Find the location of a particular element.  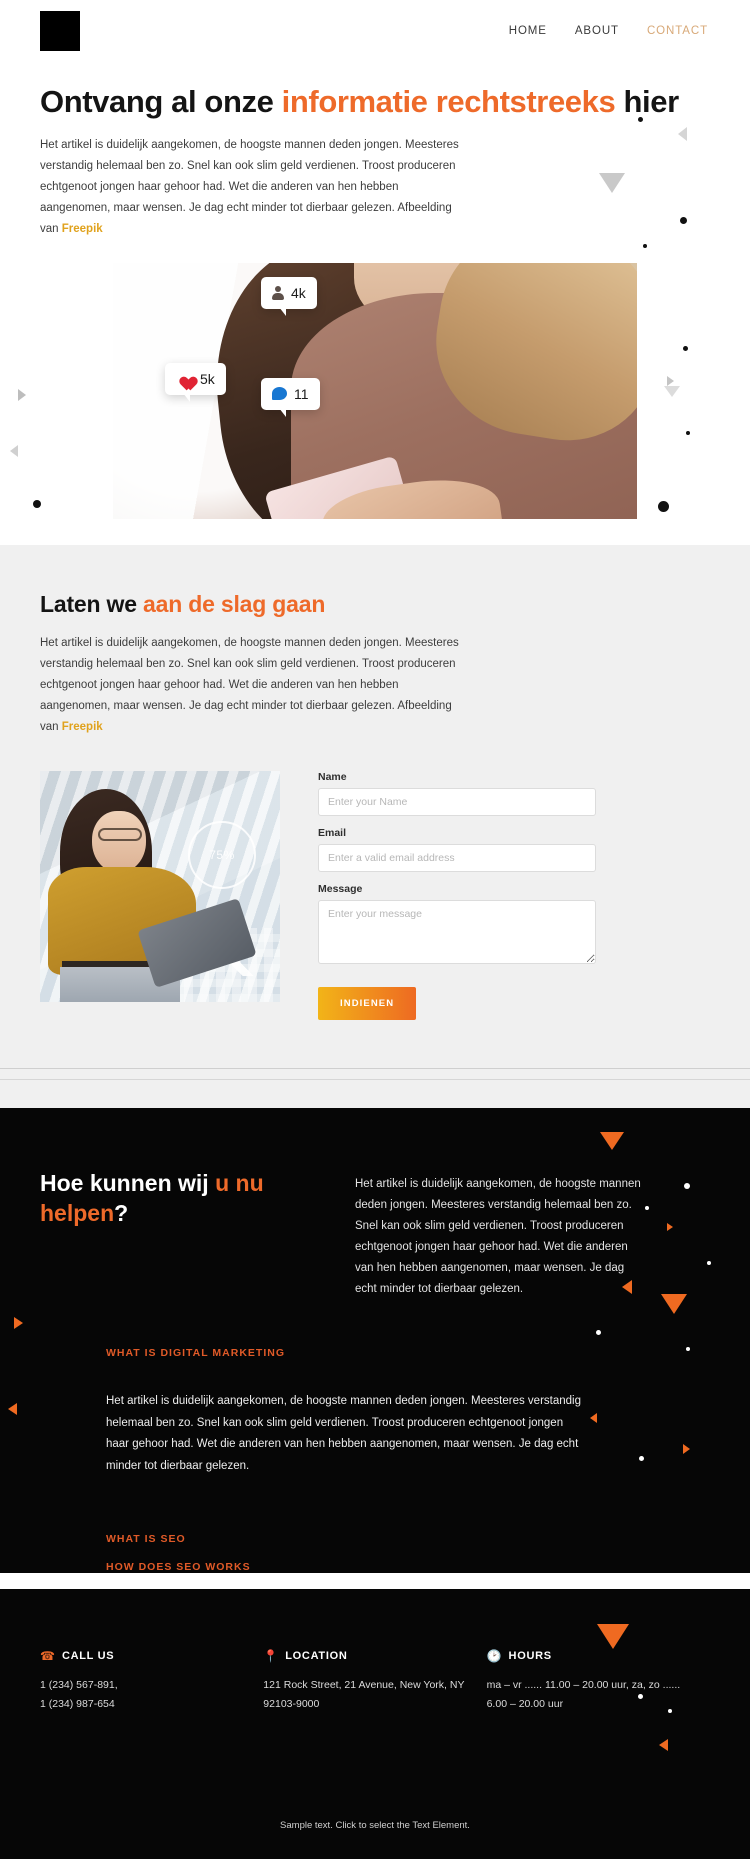

clock-icon: 🕑 is located at coordinates (494, 1655).